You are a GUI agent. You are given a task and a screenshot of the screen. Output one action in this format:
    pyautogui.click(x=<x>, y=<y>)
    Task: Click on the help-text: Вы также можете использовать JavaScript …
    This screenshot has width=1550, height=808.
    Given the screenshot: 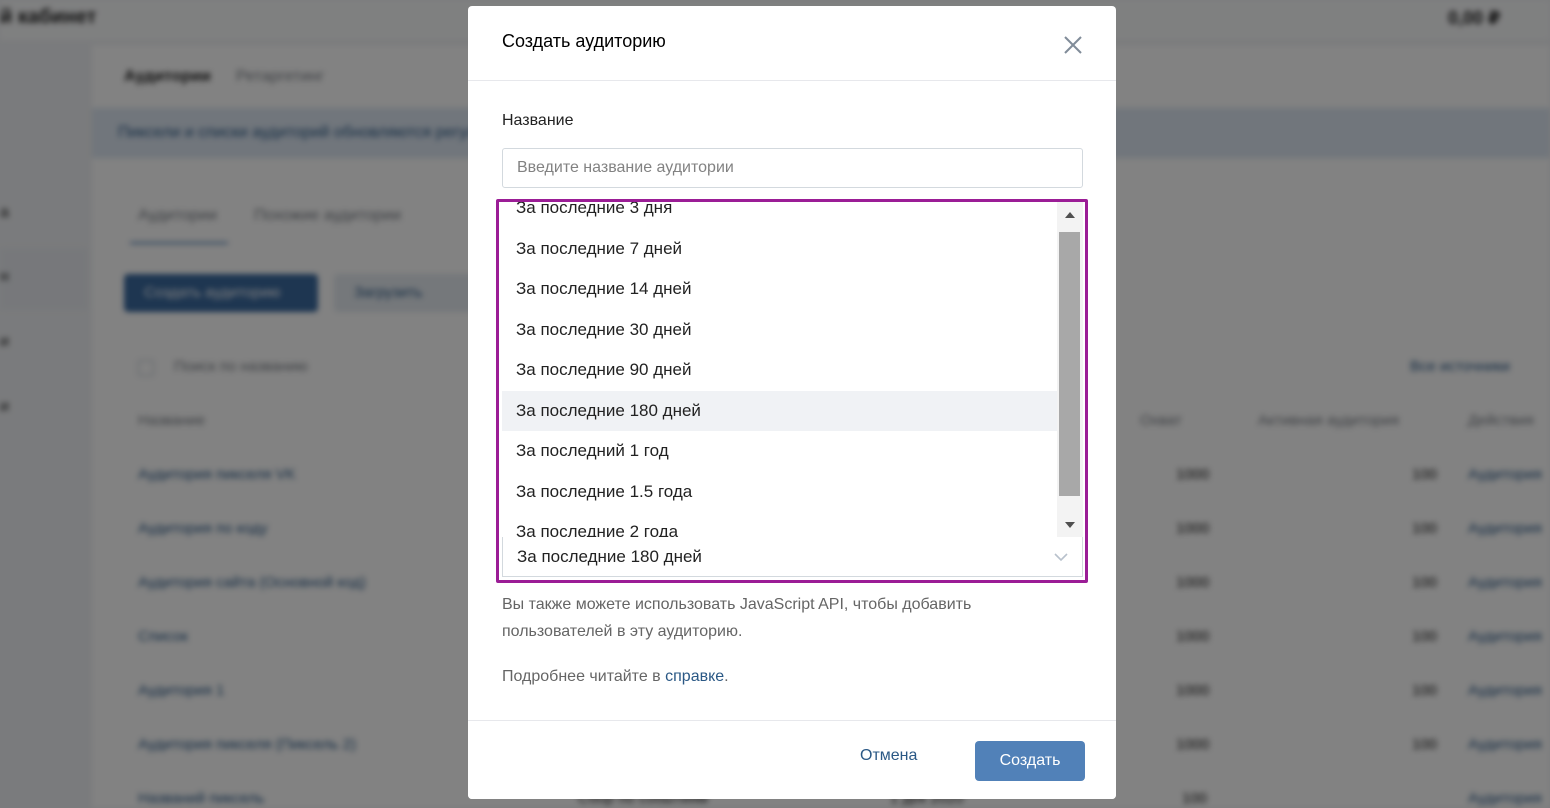 What is the action you would take?
    pyautogui.click(x=737, y=618)
    